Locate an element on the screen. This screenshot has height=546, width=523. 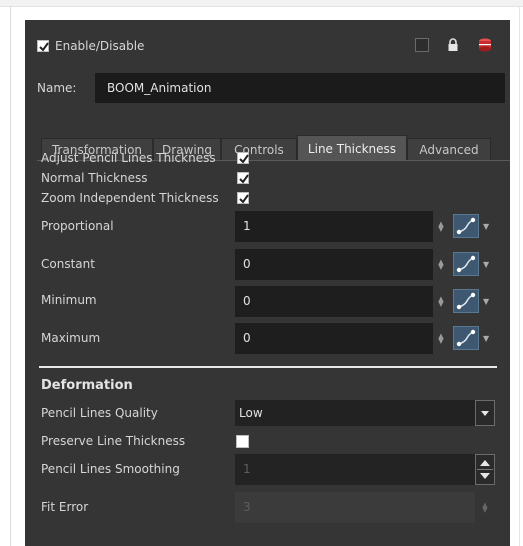
preserve-thickness-label: Preserve Line Thickness is located at coordinates (113, 441).